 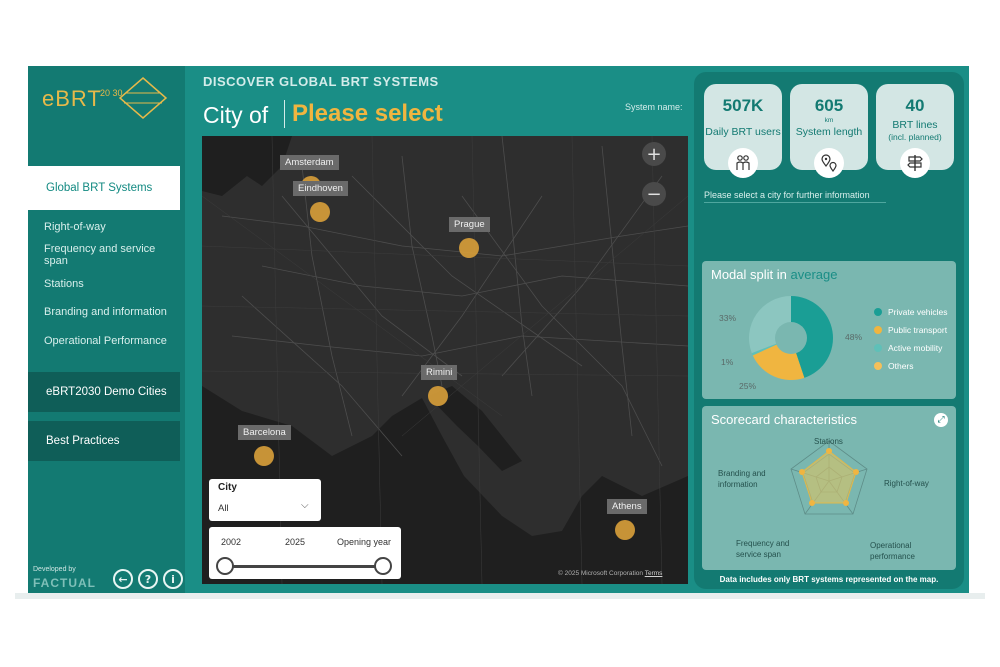 I want to click on city-of-label: City of, so click(x=236, y=115).